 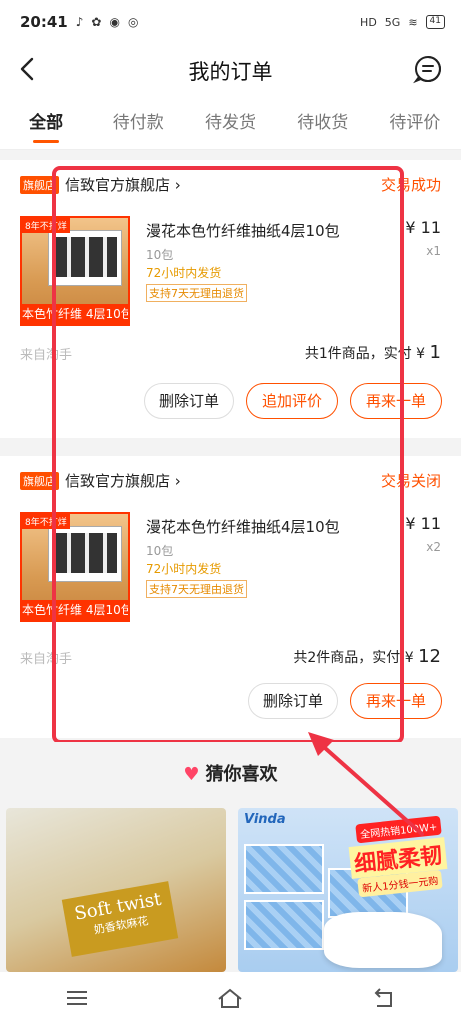 I want to click on status-app-icons: ♪ ✿ ◉ ◎, so click(x=107, y=22).